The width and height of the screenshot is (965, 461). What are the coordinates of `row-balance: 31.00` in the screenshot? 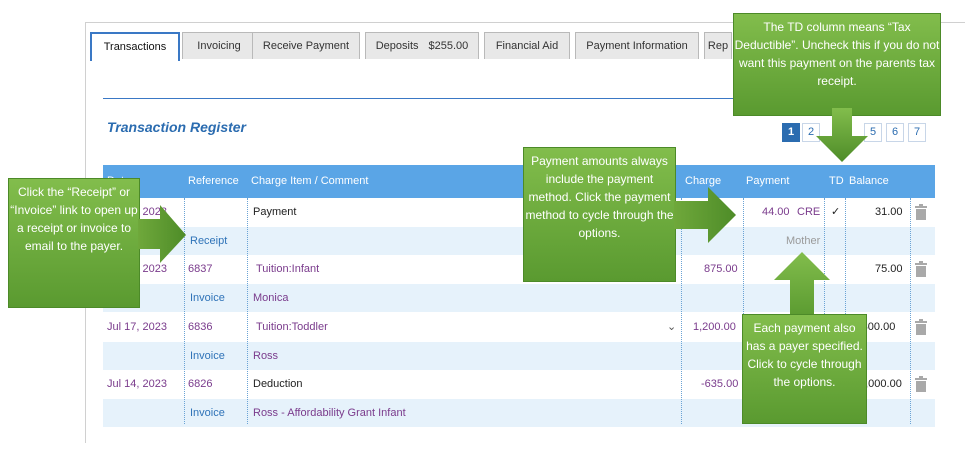 It's located at (889, 212).